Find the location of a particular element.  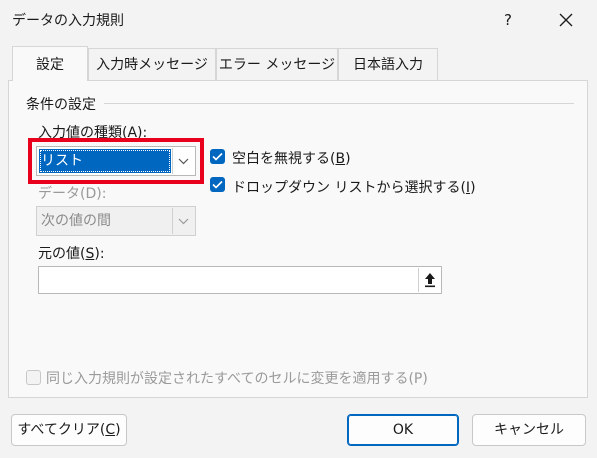

ignore-blank-checkbox is located at coordinates (217, 156).